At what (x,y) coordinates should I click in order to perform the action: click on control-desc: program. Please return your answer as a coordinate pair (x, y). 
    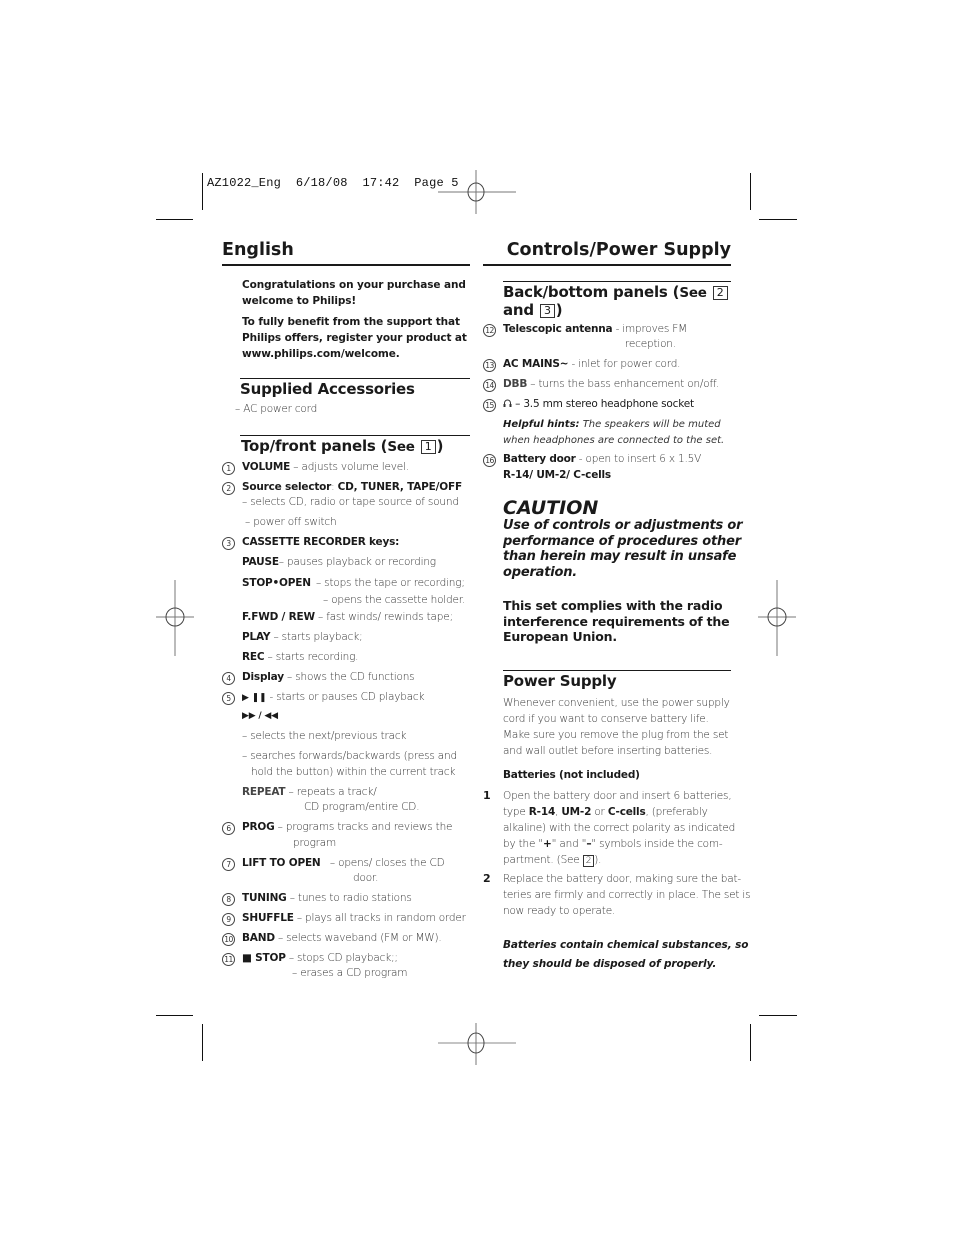
    Looking at the image, I should click on (315, 843).